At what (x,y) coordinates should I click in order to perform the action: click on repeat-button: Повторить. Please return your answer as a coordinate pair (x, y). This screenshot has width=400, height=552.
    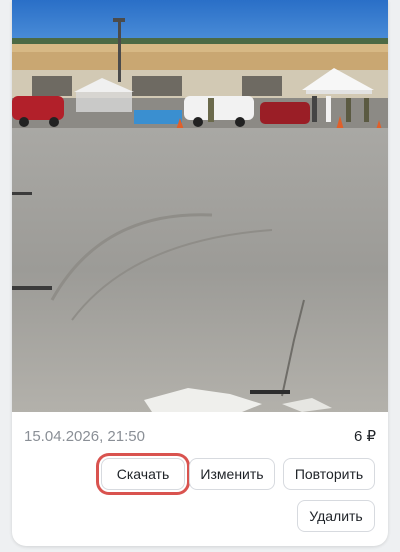
    Looking at the image, I should click on (329, 474).